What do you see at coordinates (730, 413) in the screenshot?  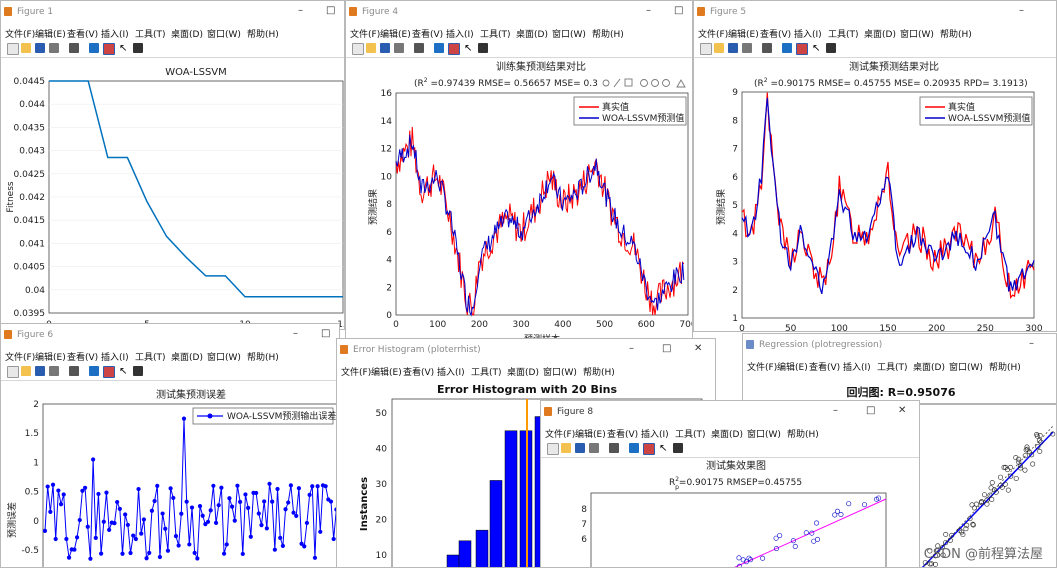 I see `titlebar: Figure 8 – □ ✕` at bounding box center [730, 413].